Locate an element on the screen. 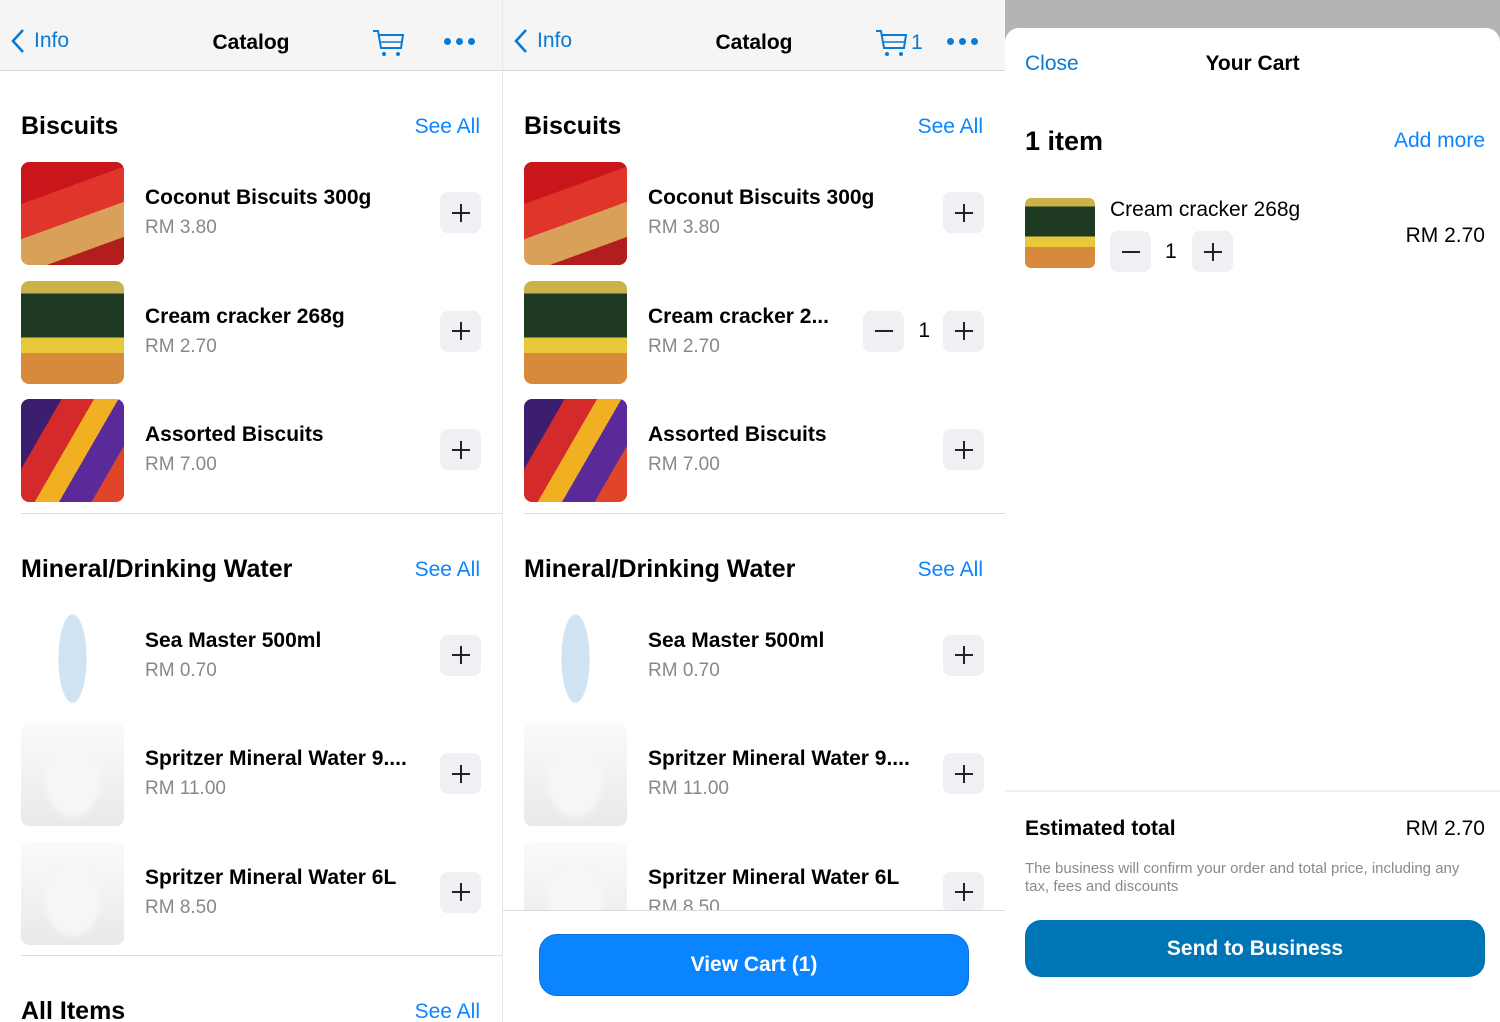  cart-count: 1 is located at coordinates (917, 42).